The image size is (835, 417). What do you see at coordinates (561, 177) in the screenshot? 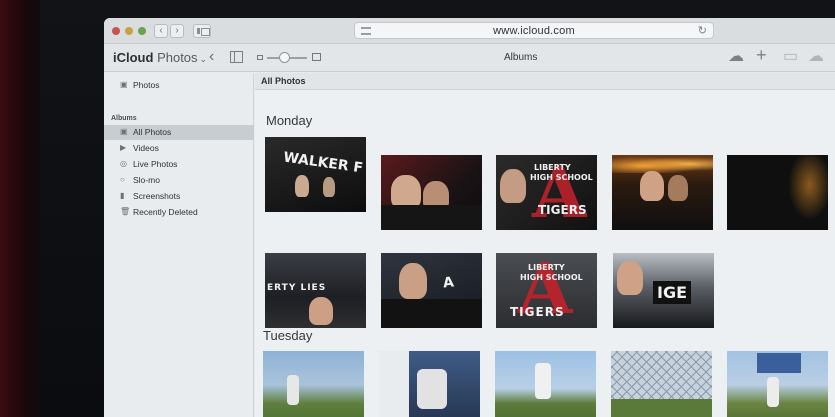
I see `photo-sign-text: HIGH SCHOOL` at bounding box center [561, 177].